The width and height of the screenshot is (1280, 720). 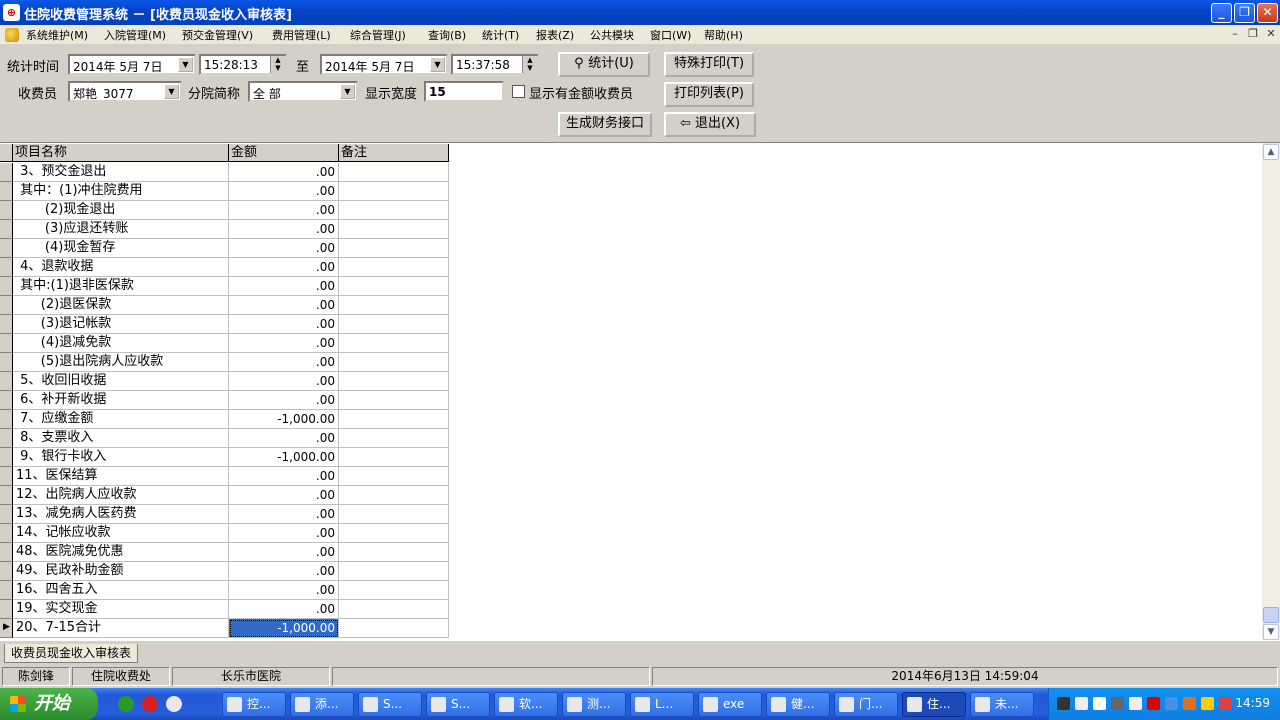 What do you see at coordinates (121, 438) in the screenshot?
I see `cell-item-name: 8、支票收入` at bounding box center [121, 438].